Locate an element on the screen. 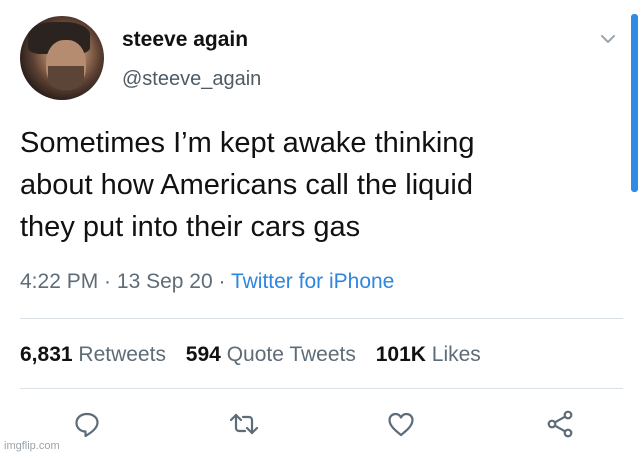 This screenshot has height=455, width=640. avatar is located at coordinates (62, 58).